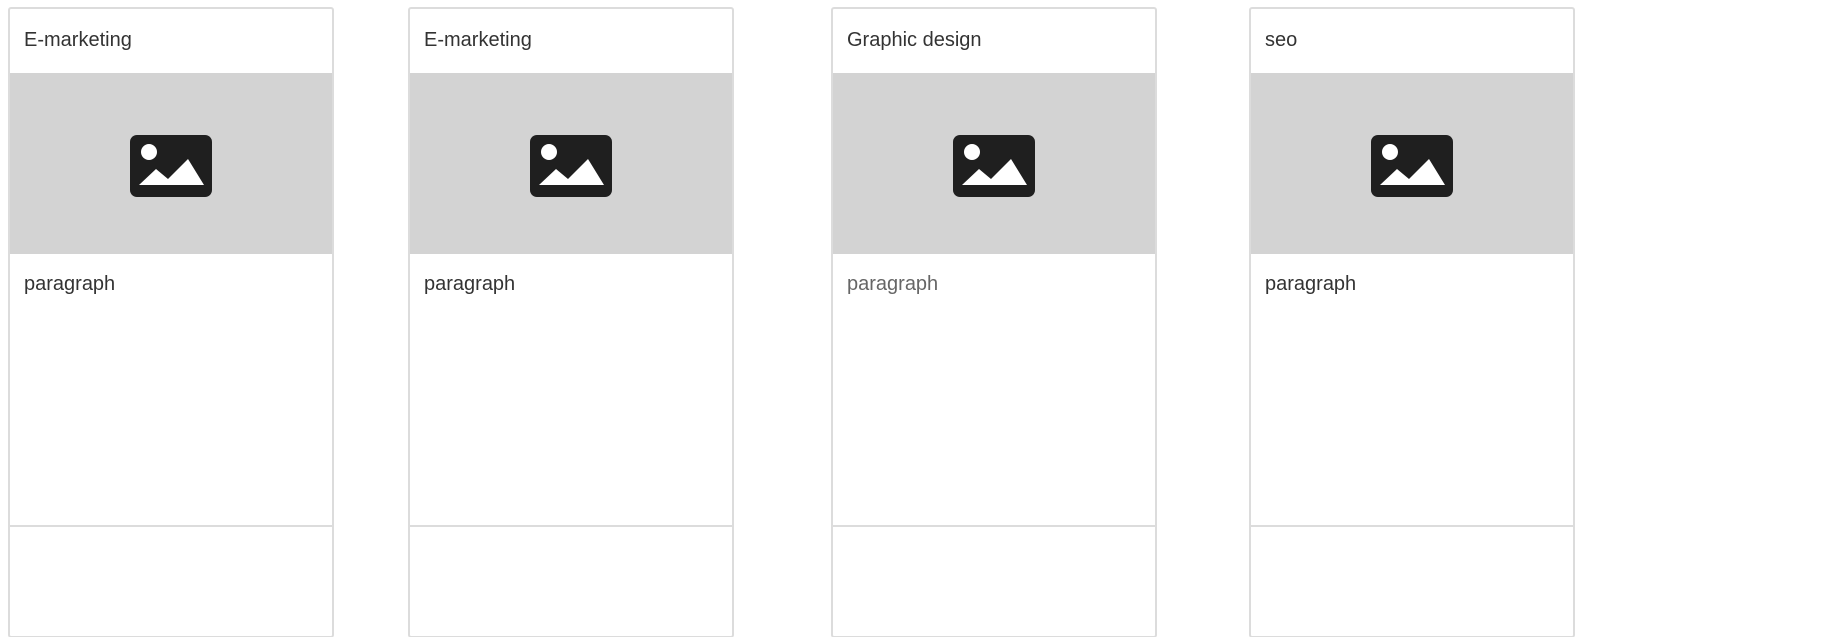 Image resolution: width=1841 pixels, height=637 pixels. Describe the element at coordinates (1281, 40) in the screenshot. I see `card-title: seo` at that location.